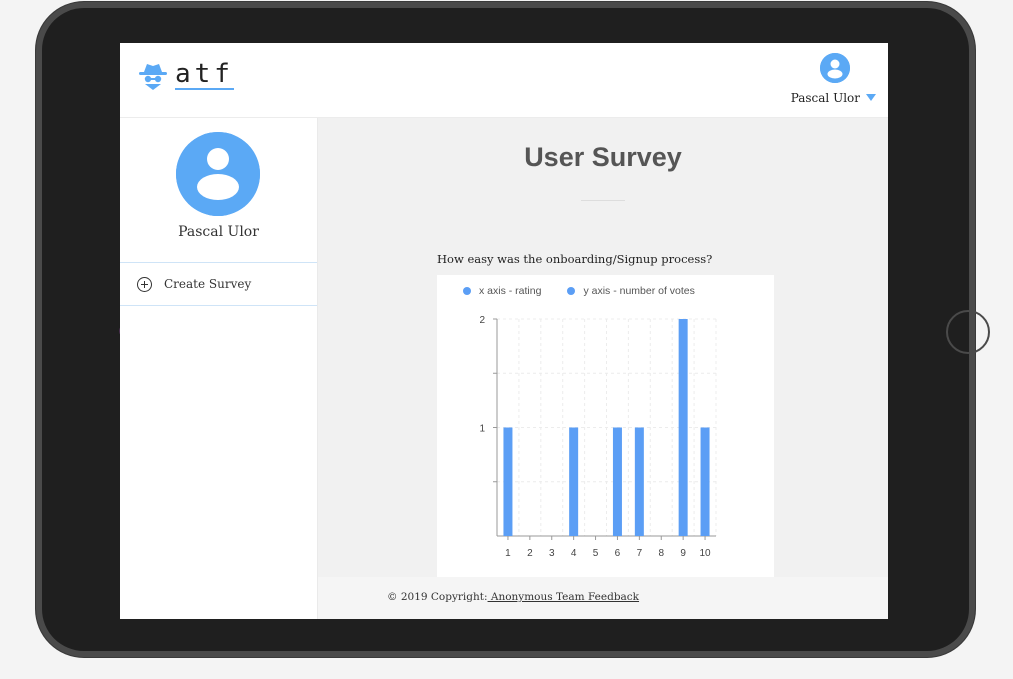 This screenshot has width=1013, height=679. I want to click on x-tick-label: 5, so click(596, 553).